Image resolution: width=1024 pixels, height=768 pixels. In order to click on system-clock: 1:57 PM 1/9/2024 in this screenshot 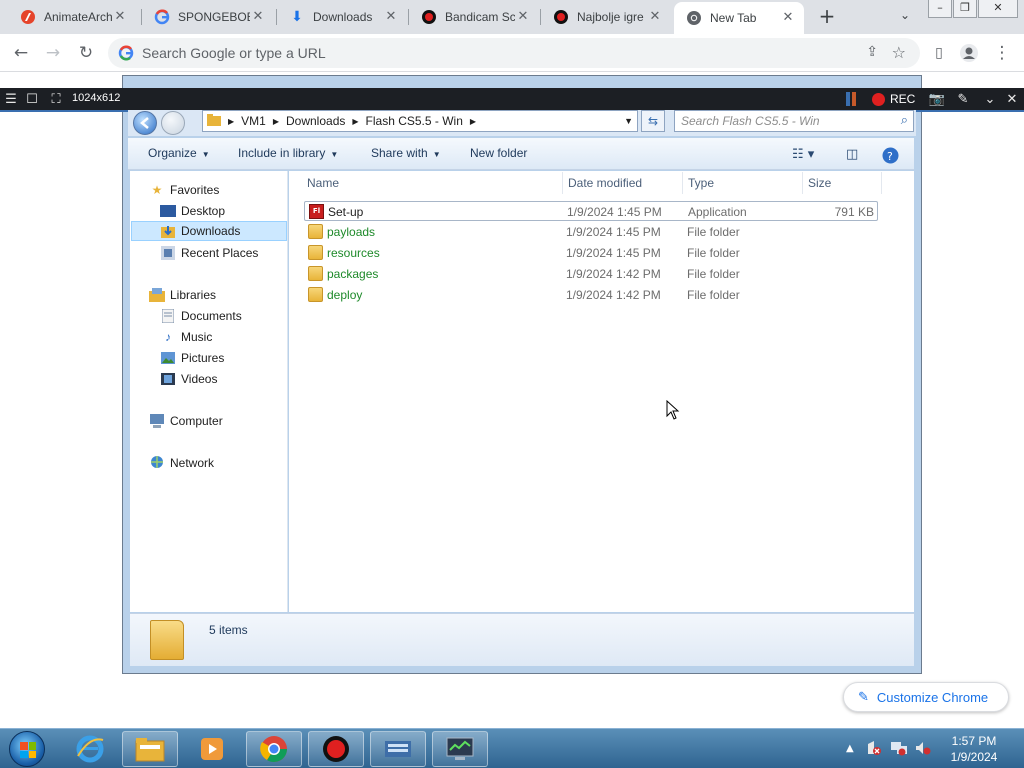, I will do `click(974, 749)`.